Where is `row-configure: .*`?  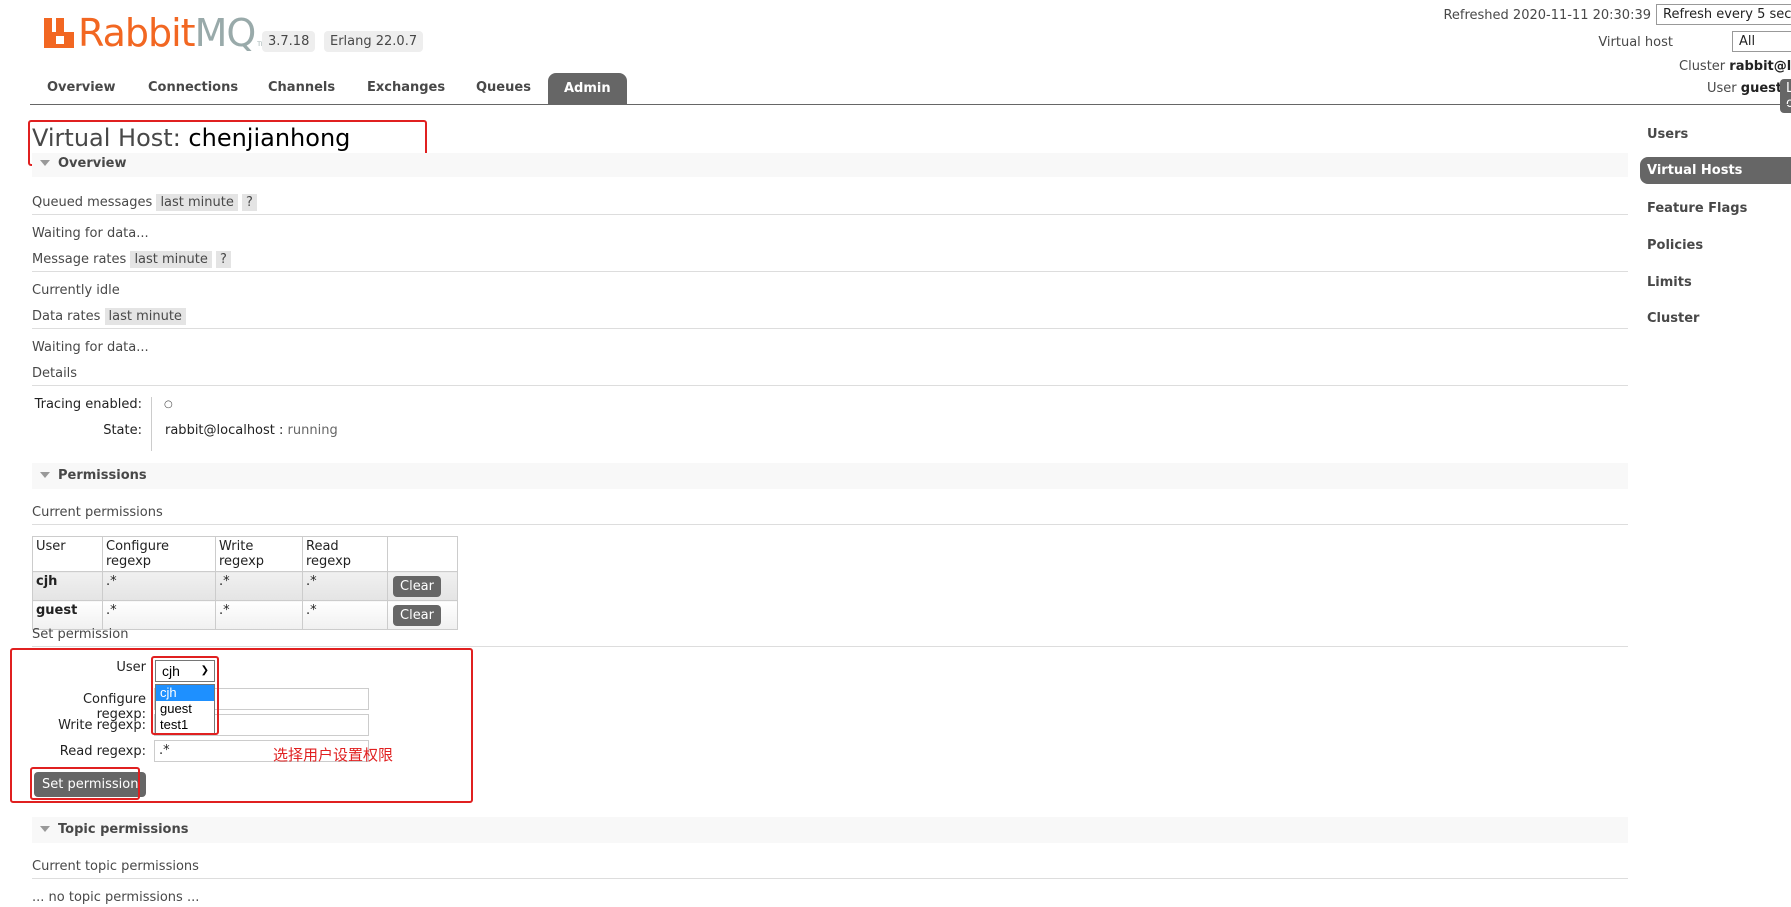 row-configure: .* is located at coordinates (159, 586).